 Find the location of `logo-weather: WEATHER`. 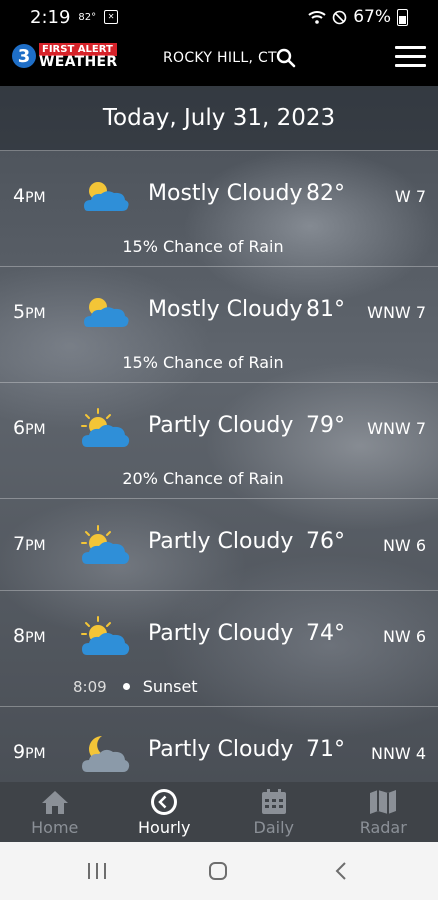

logo-weather: WEATHER is located at coordinates (78, 62).